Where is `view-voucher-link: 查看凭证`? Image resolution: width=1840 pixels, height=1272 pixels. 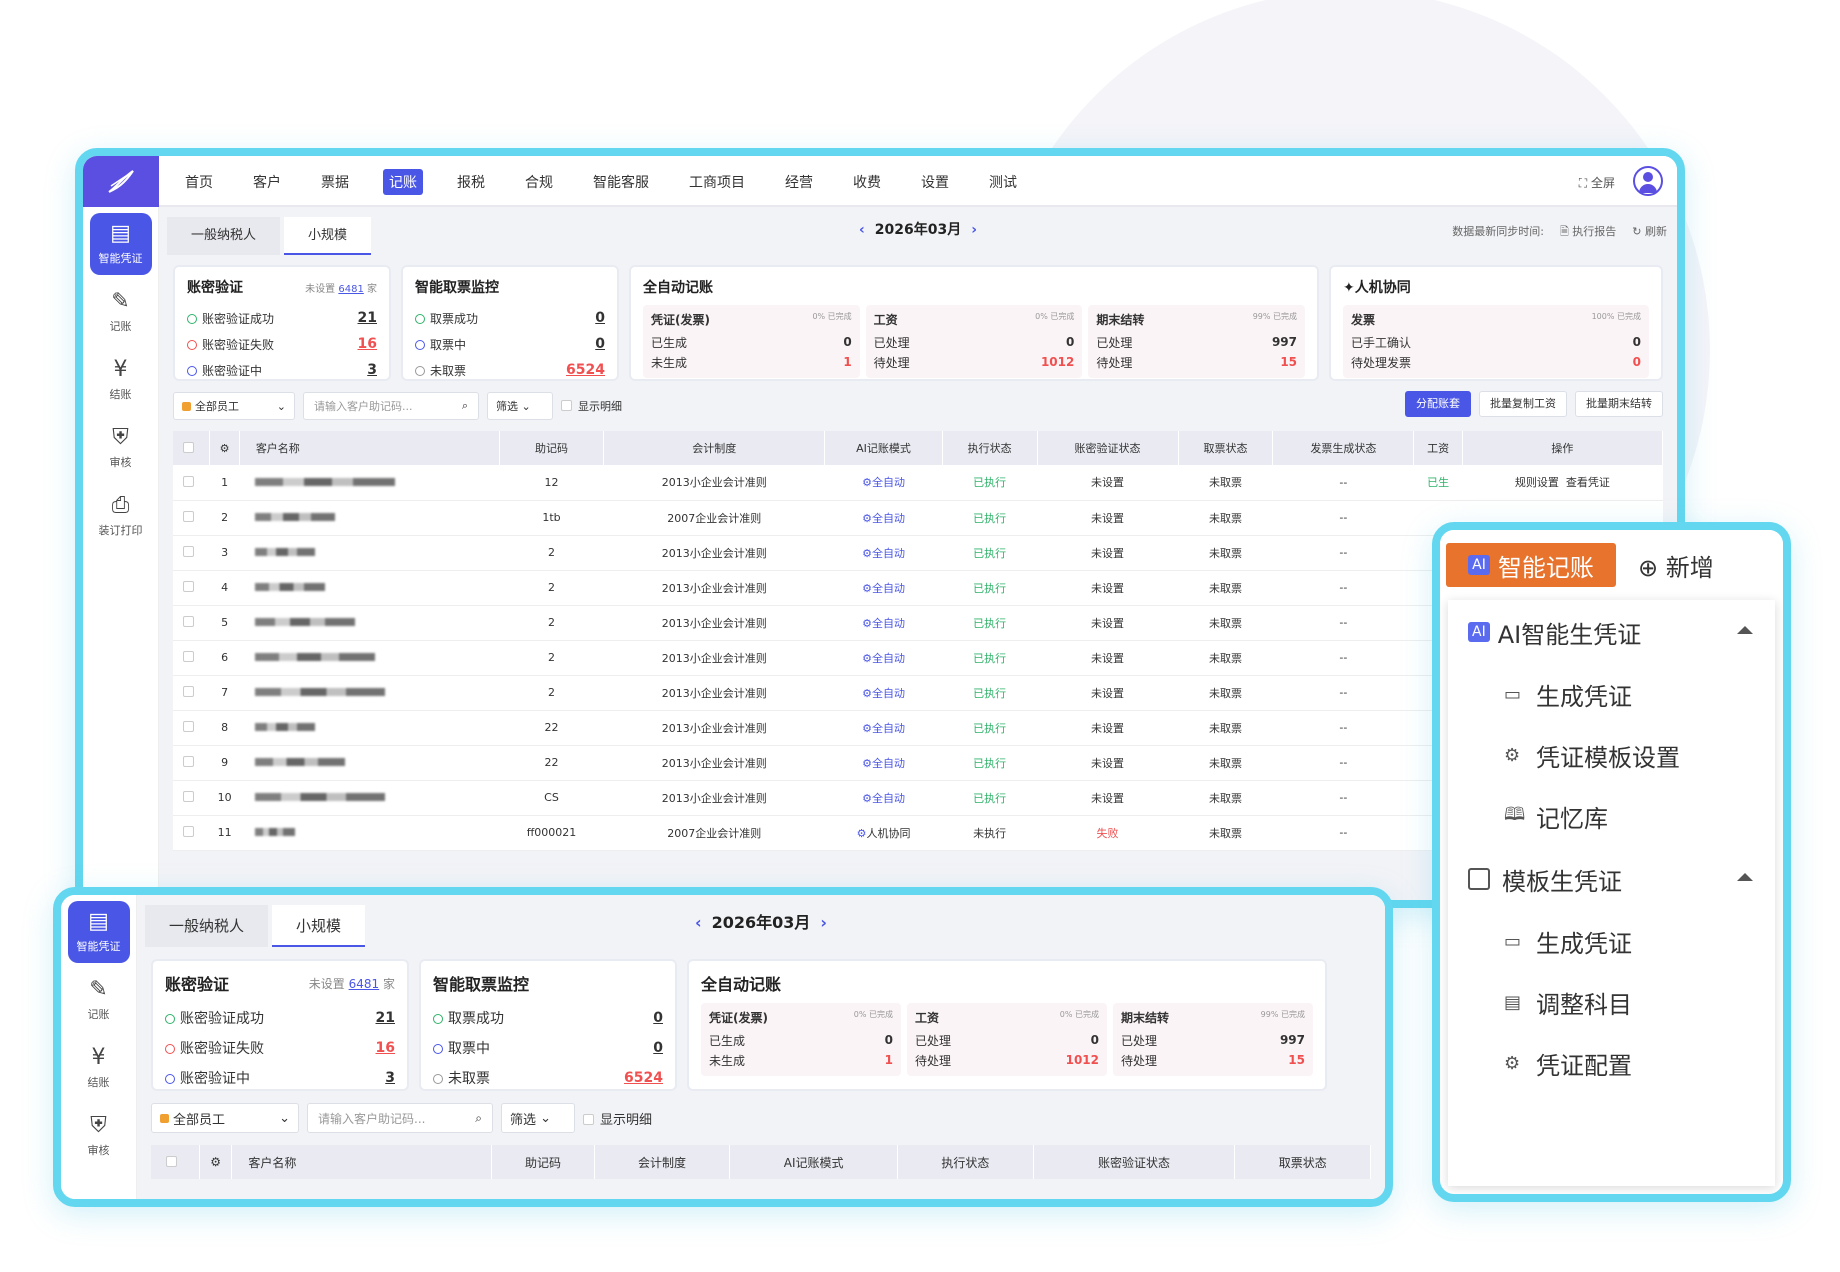
view-voucher-link: 查看凭证 is located at coordinates (1588, 482).